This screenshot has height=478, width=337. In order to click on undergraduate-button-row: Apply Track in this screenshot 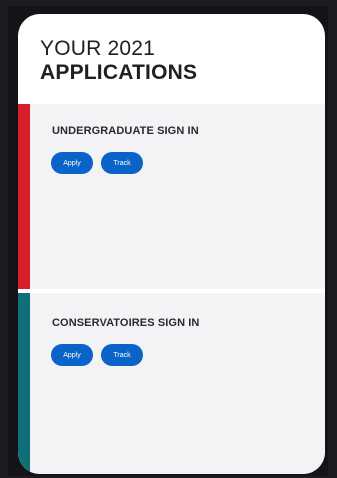, I will do `click(97, 163)`.